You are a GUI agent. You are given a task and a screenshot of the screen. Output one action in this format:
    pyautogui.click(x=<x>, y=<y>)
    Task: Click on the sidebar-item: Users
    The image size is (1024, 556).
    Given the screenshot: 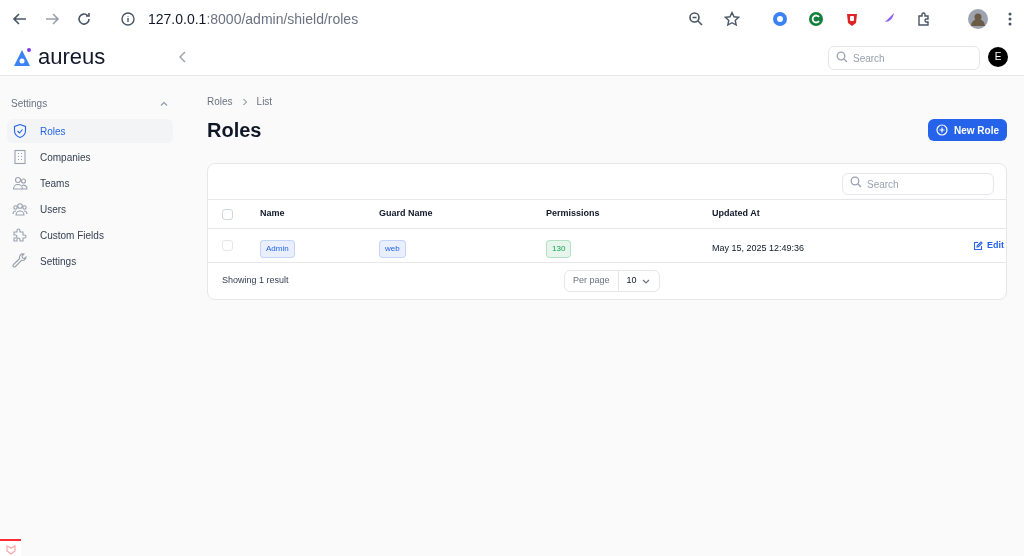 What is the action you would take?
    pyautogui.click(x=90, y=209)
    